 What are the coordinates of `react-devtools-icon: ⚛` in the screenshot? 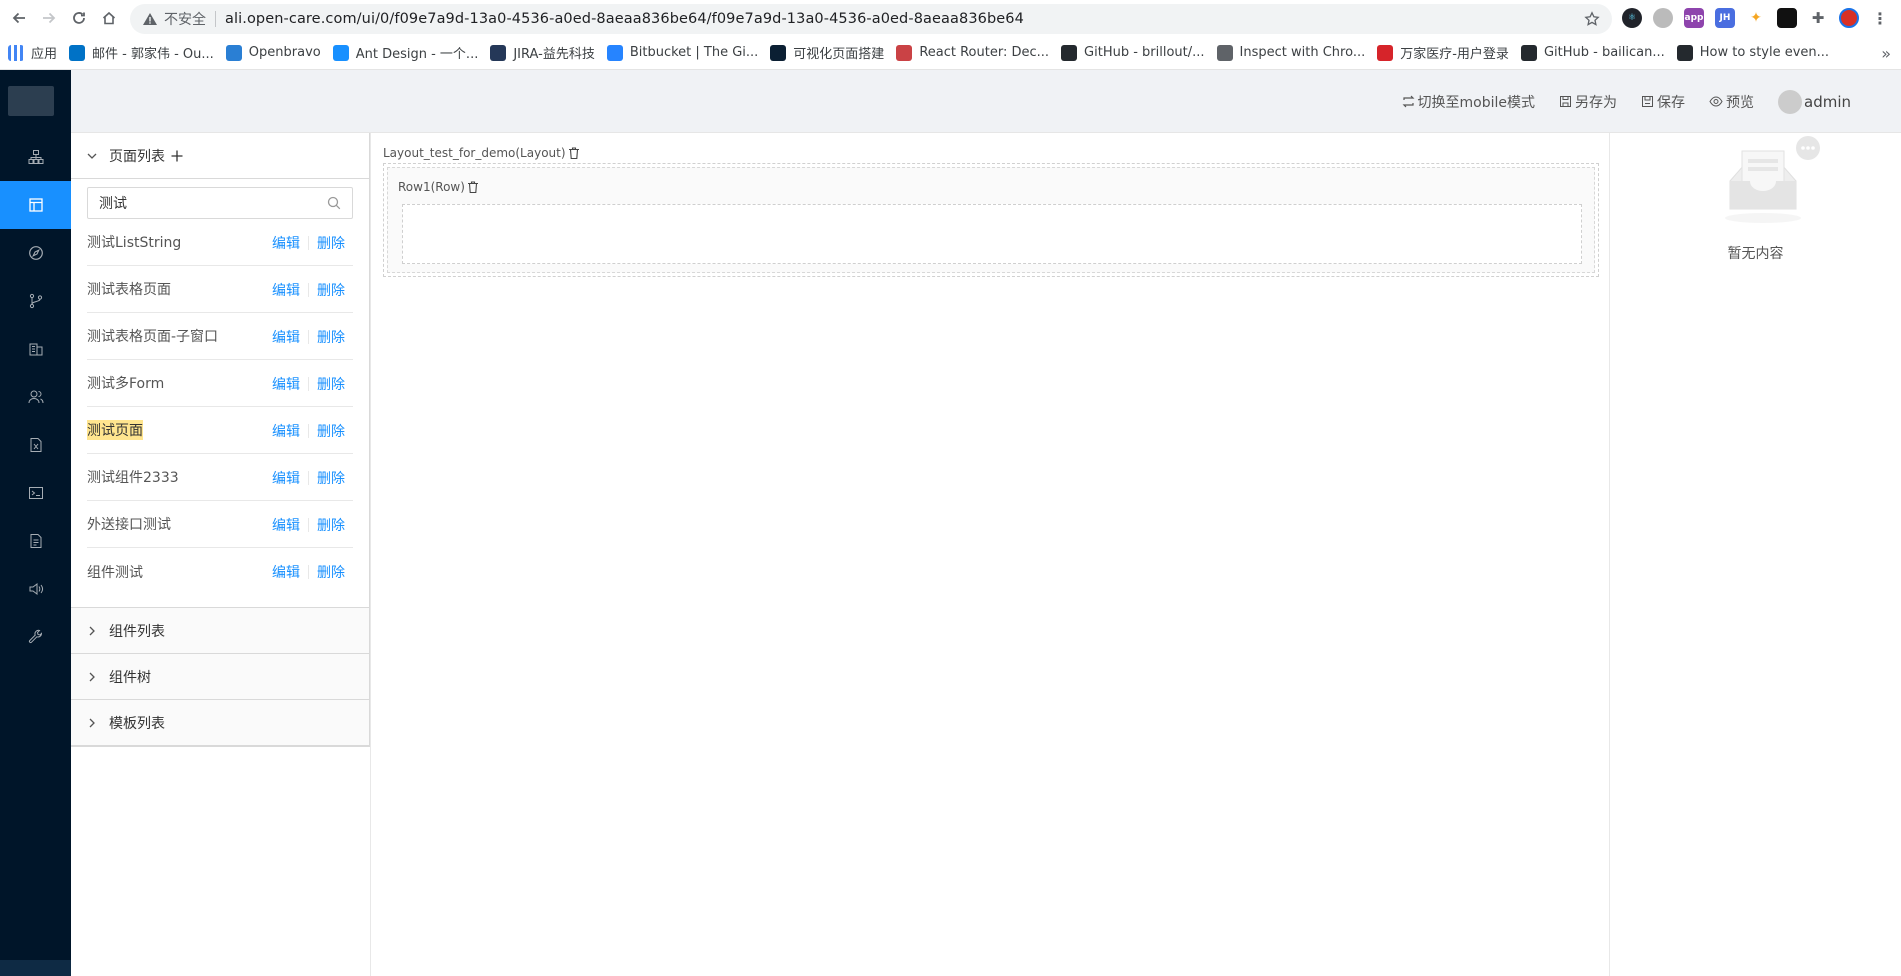 It's located at (1632, 18).